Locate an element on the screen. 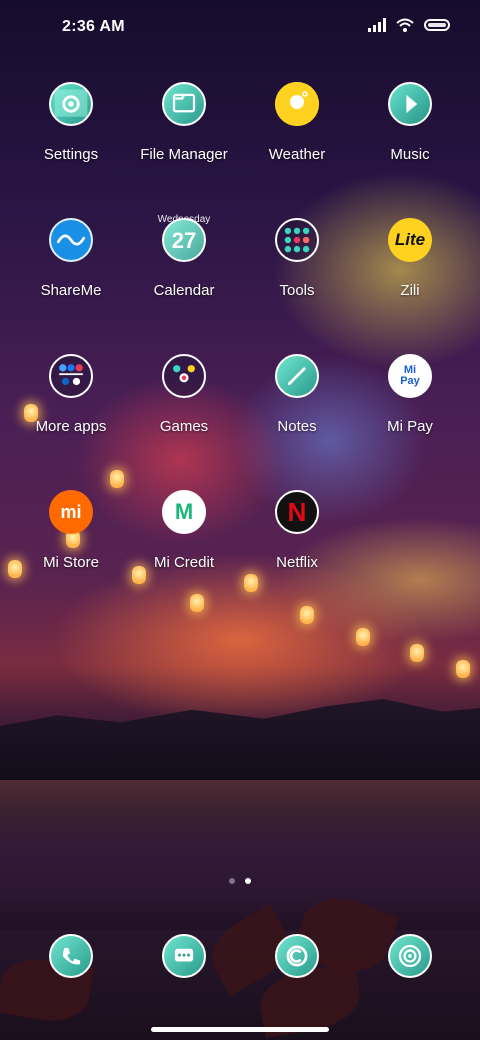 The width and height of the screenshot is (480, 1040). page-dot-active is located at coordinates (248, 881).